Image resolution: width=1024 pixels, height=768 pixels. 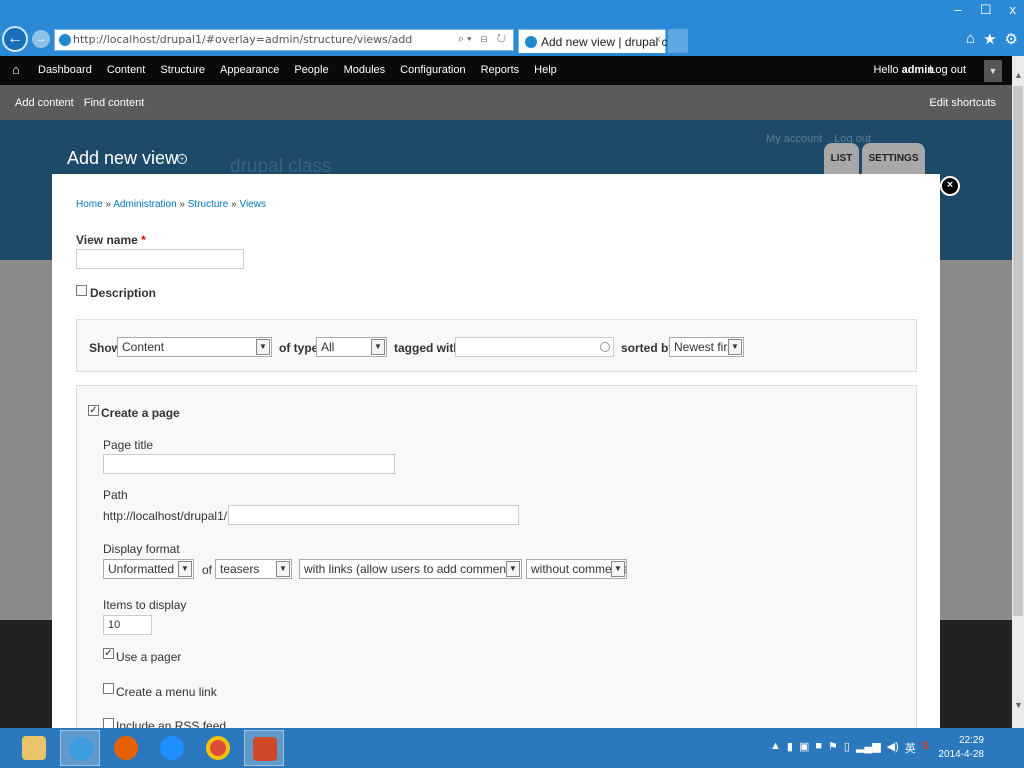 What do you see at coordinates (108, 653) in the screenshot?
I see `use-pager-checkbox: ✓` at bounding box center [108, 653].